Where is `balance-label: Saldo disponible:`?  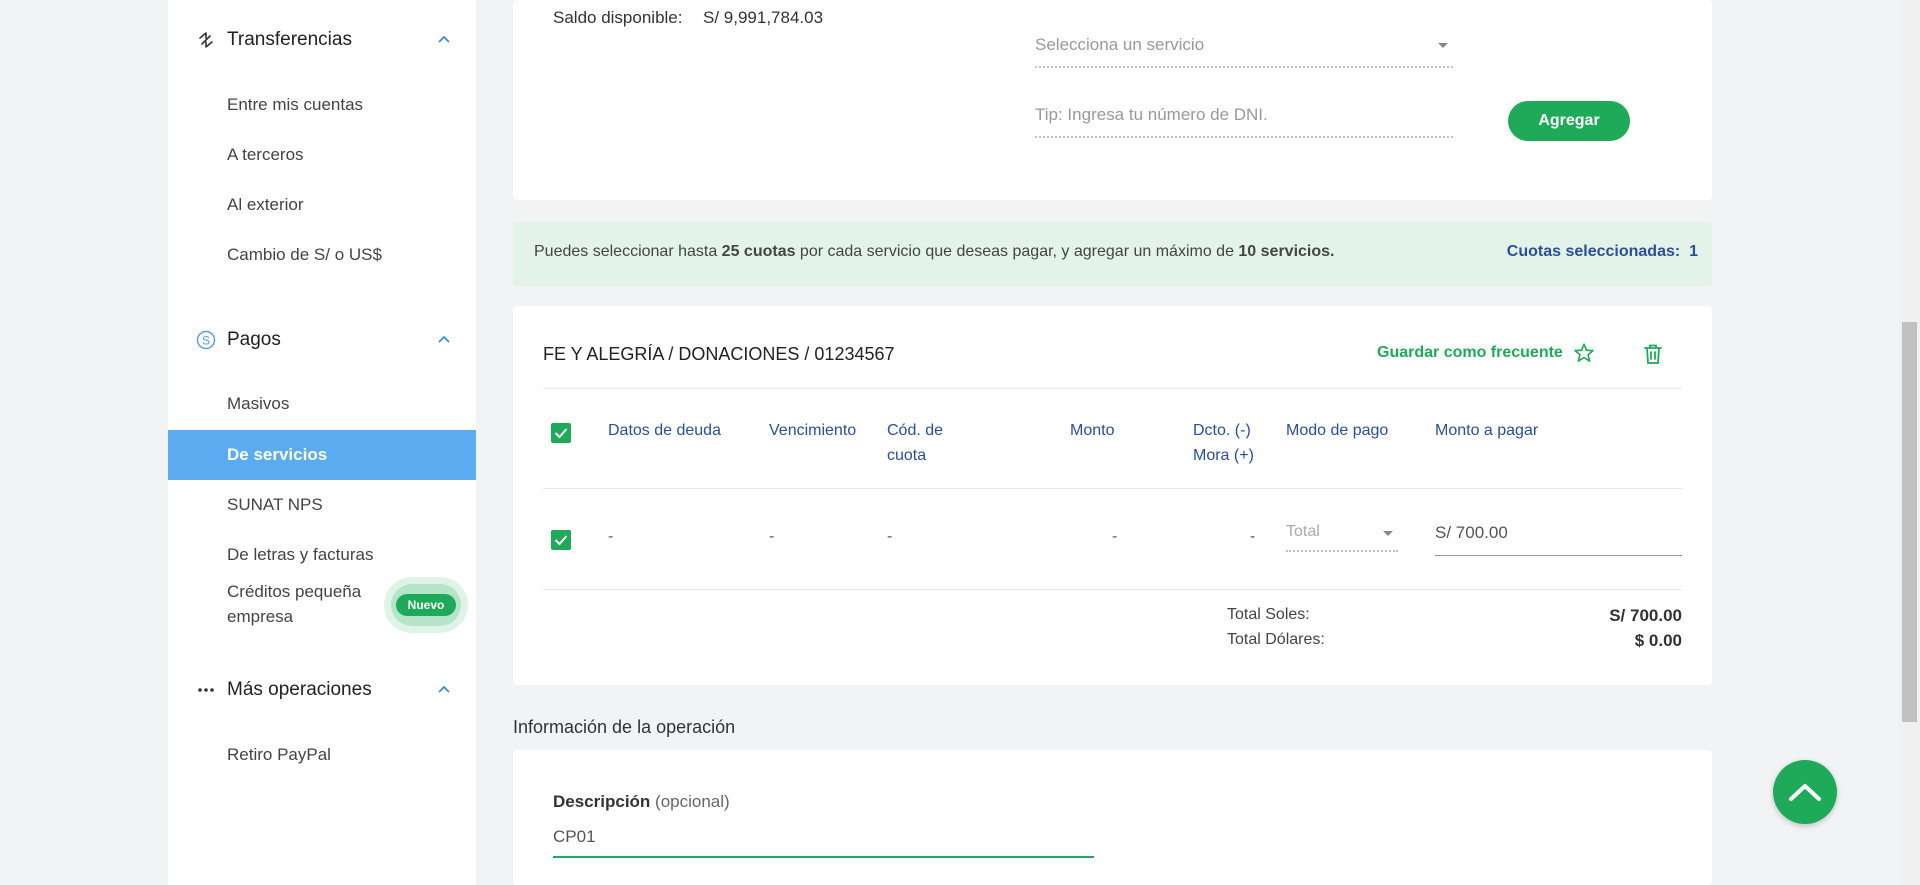
balance-label: Saldo disponible: is located at coordinates (618, 17).